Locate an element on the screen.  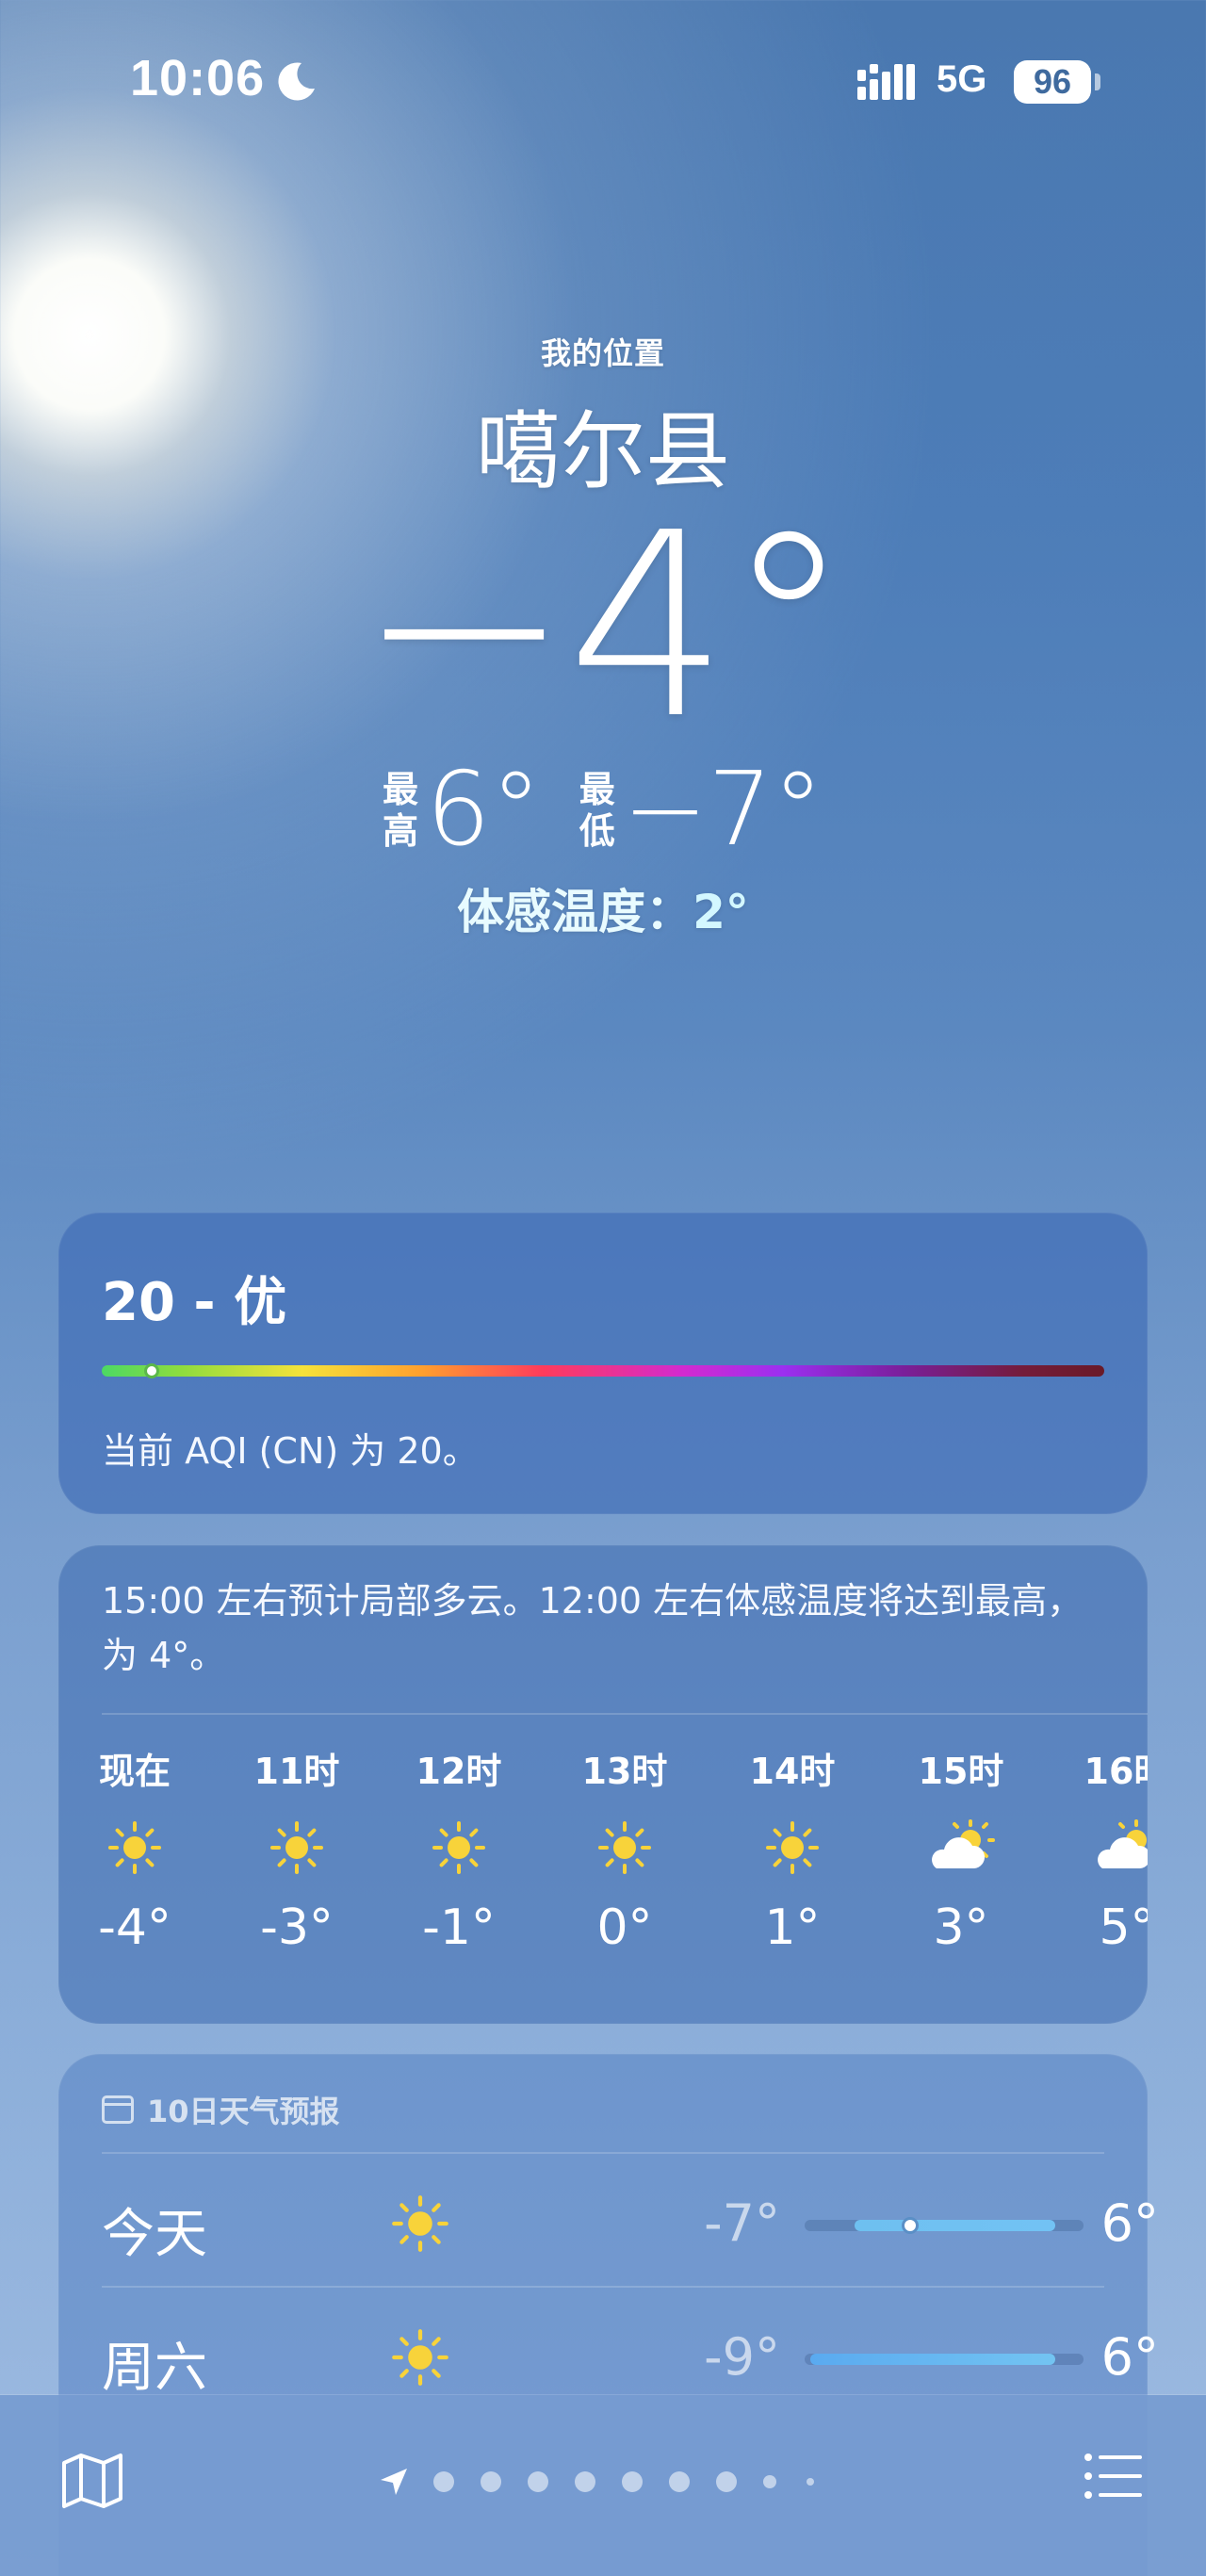
day-label: 今天 is located at coordinates (154, 2234).